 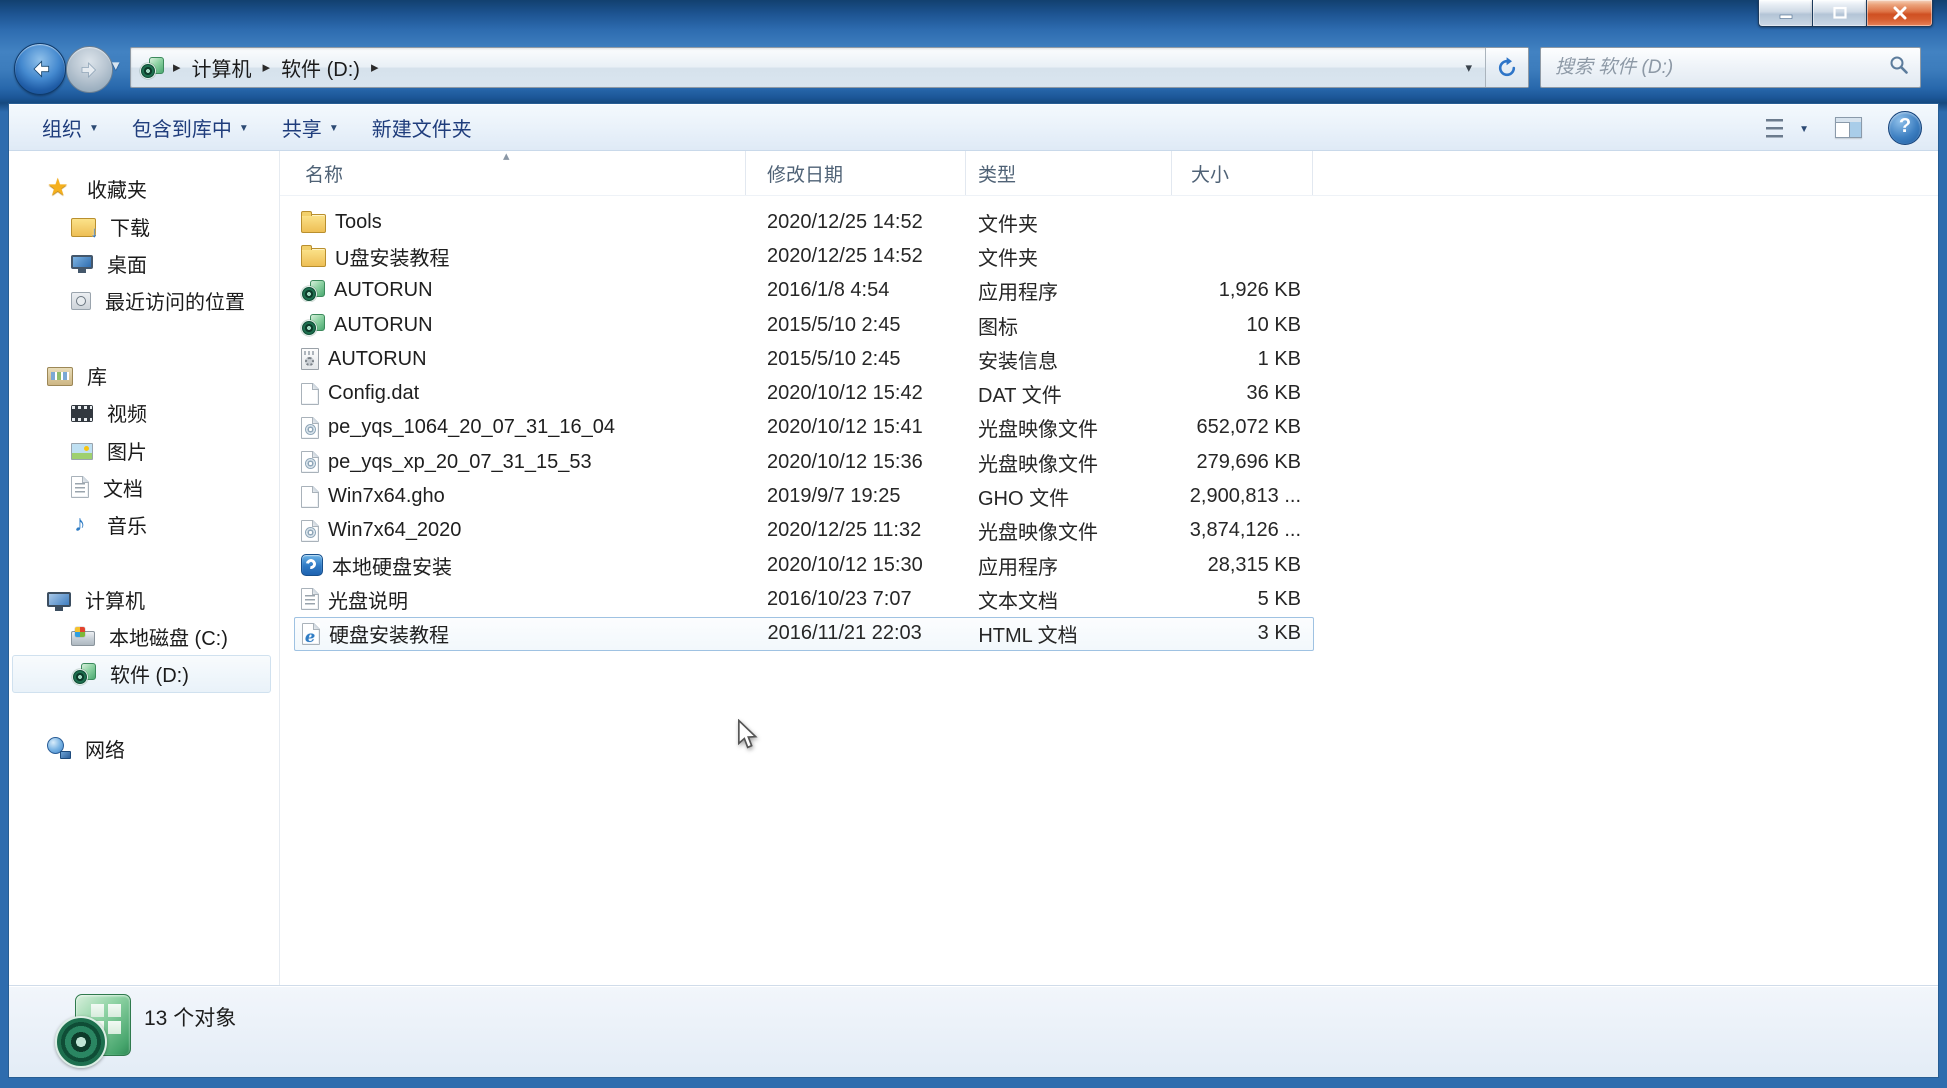 What do you see at coordinates (392, 567) in the screenshot?
I see `file-name-label: 本地硬盘安装` at bounding box center [392, 567].